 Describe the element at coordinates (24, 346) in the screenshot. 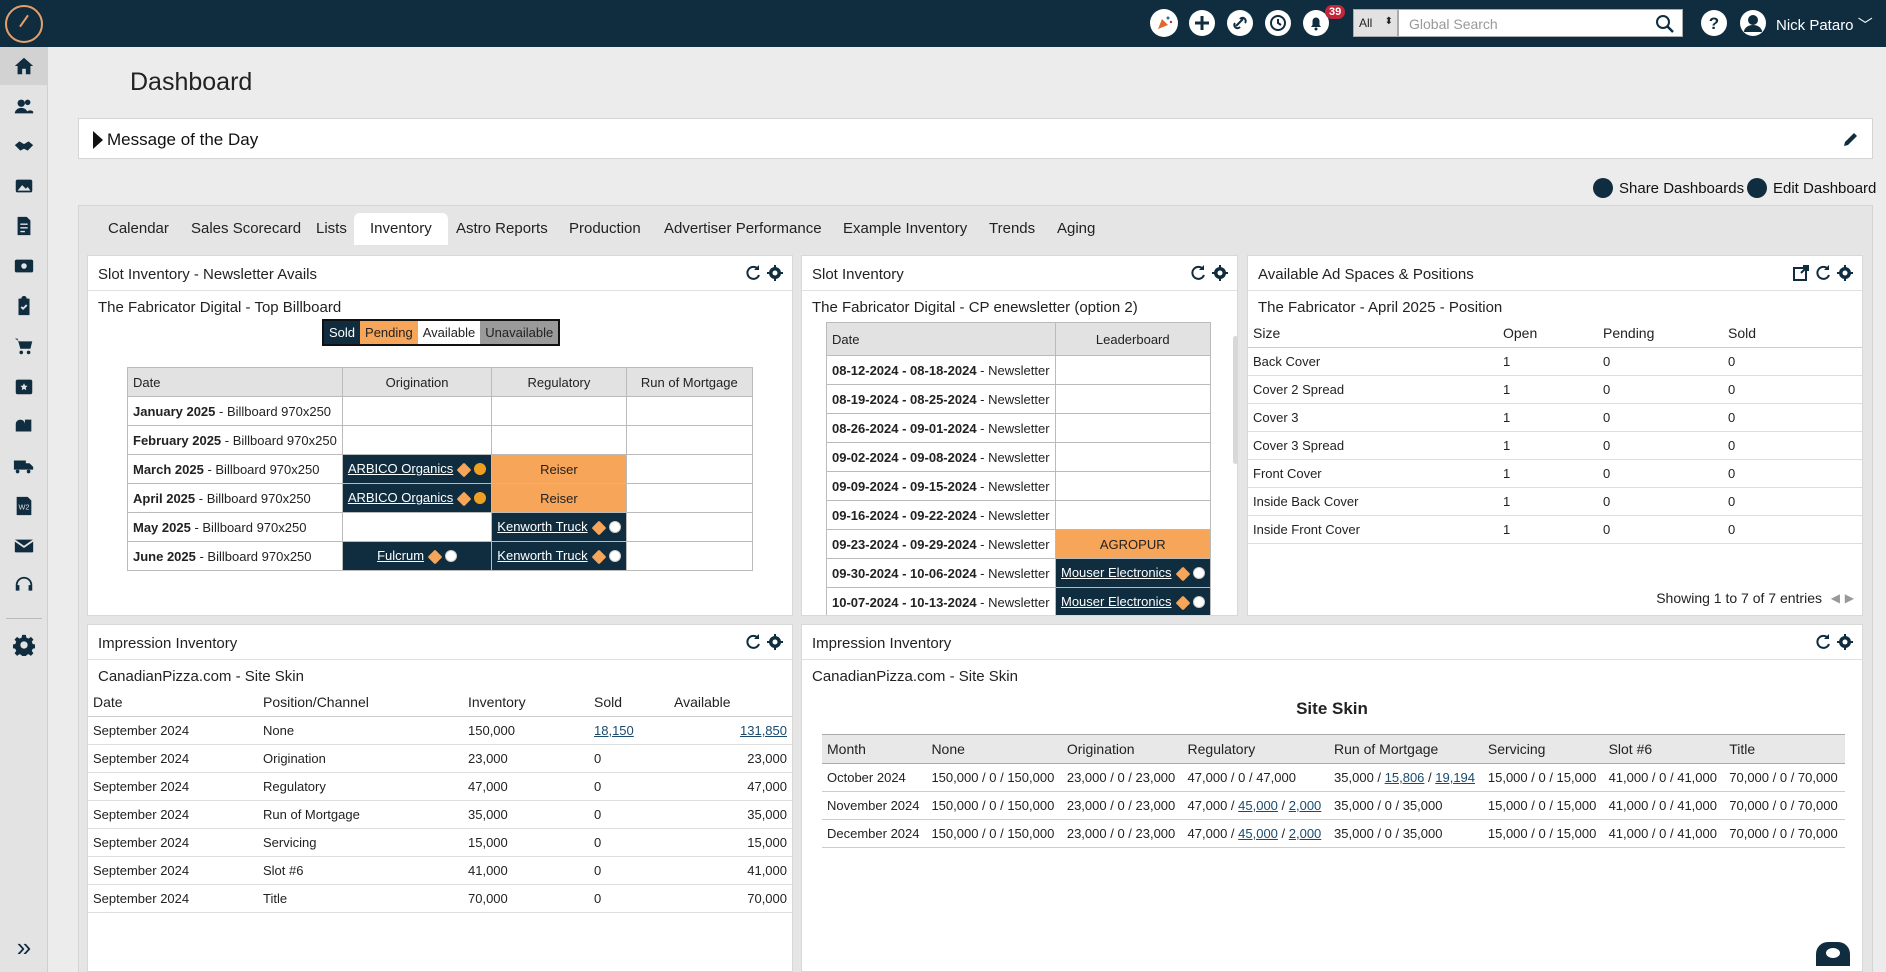

I see `cart-icon` at that location.